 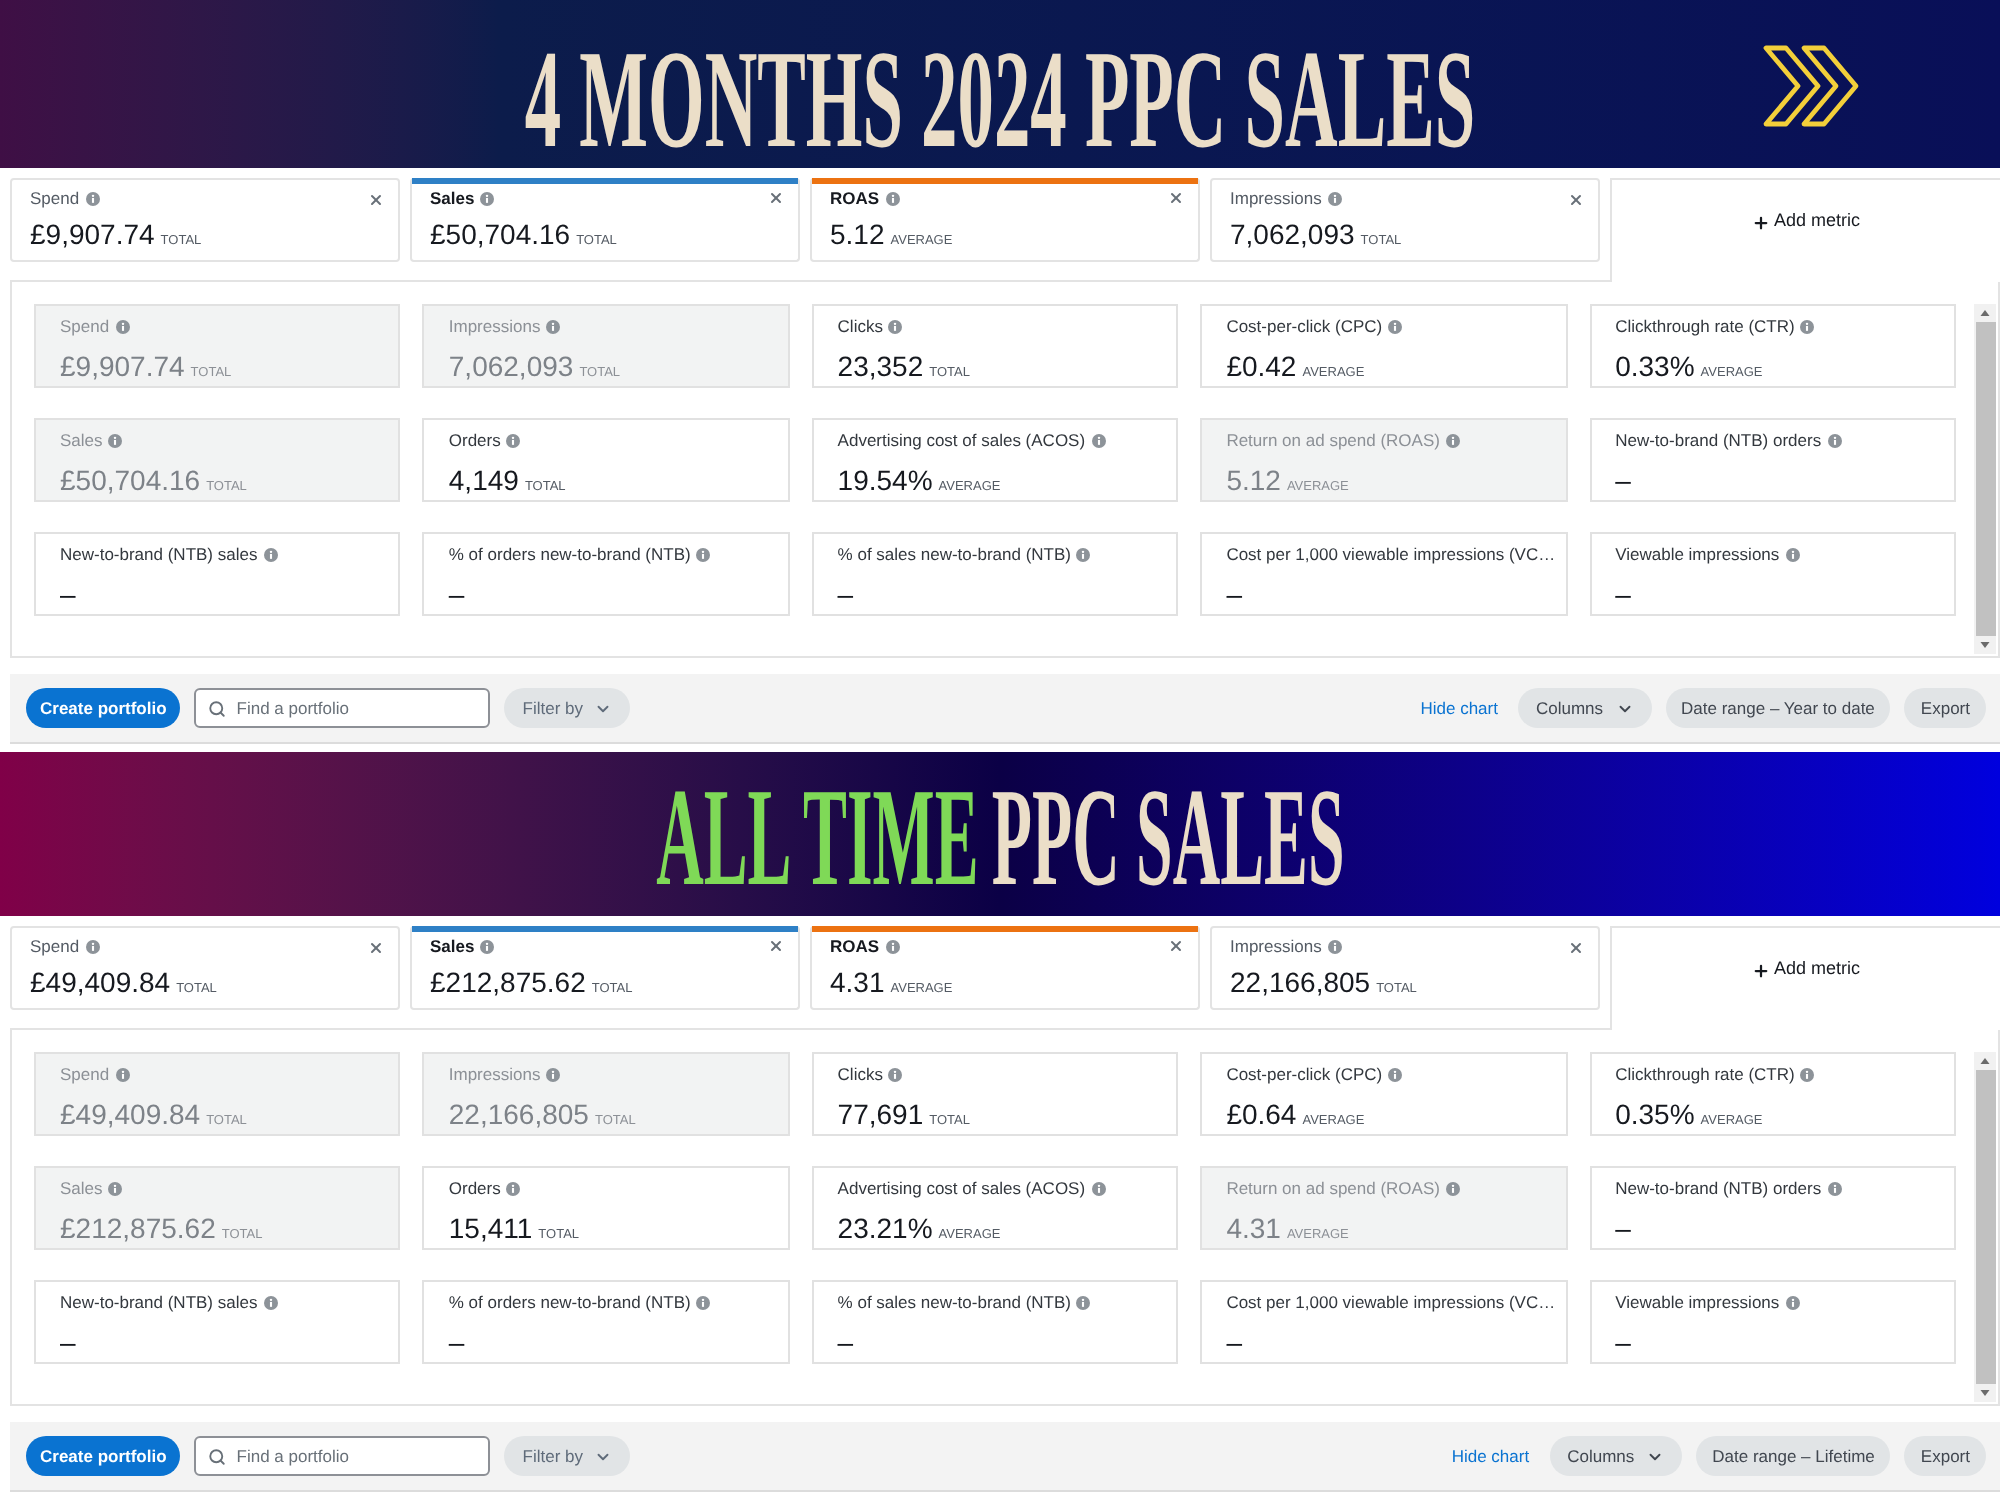 I want to click on tab-label: Spend, so click(x=55, y=947).